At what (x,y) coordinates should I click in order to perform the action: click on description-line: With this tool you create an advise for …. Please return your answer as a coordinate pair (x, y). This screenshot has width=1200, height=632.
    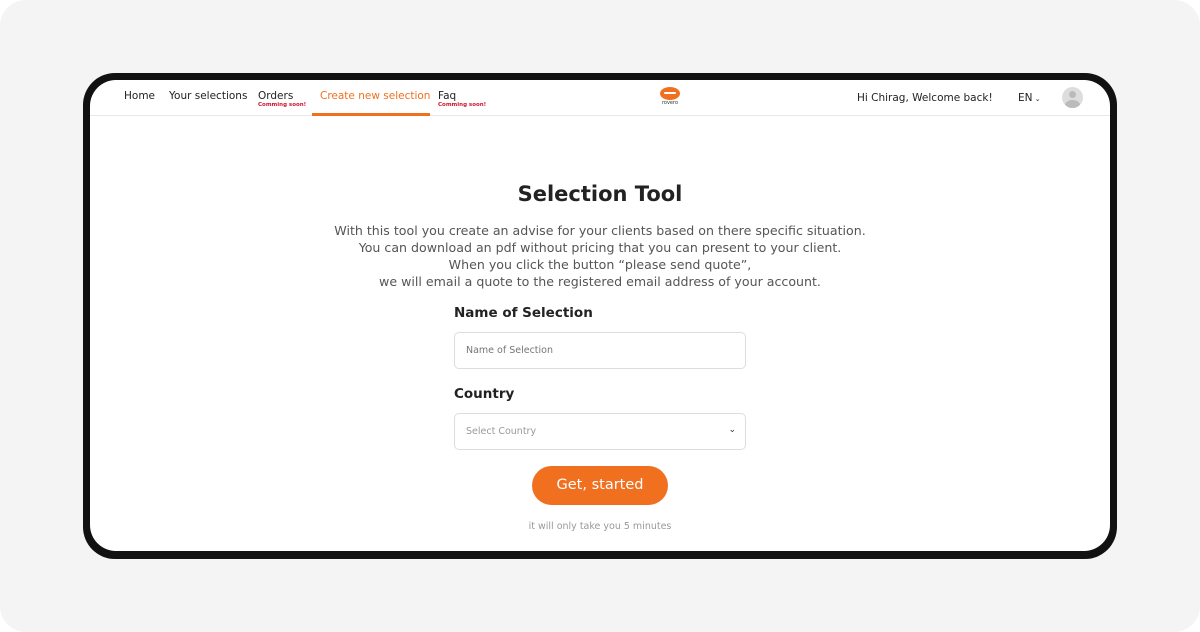
    Looking at the image, I should click on (600, 230).